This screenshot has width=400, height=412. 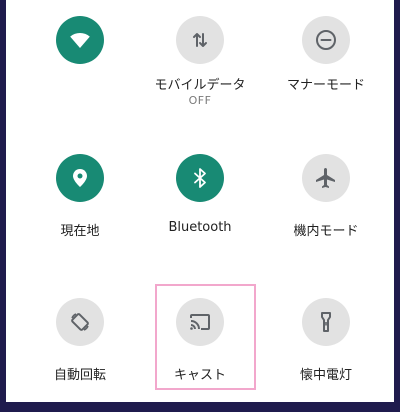 I want to click on do-not-disturb-label: マナーモード, so click(x=325, y=85).